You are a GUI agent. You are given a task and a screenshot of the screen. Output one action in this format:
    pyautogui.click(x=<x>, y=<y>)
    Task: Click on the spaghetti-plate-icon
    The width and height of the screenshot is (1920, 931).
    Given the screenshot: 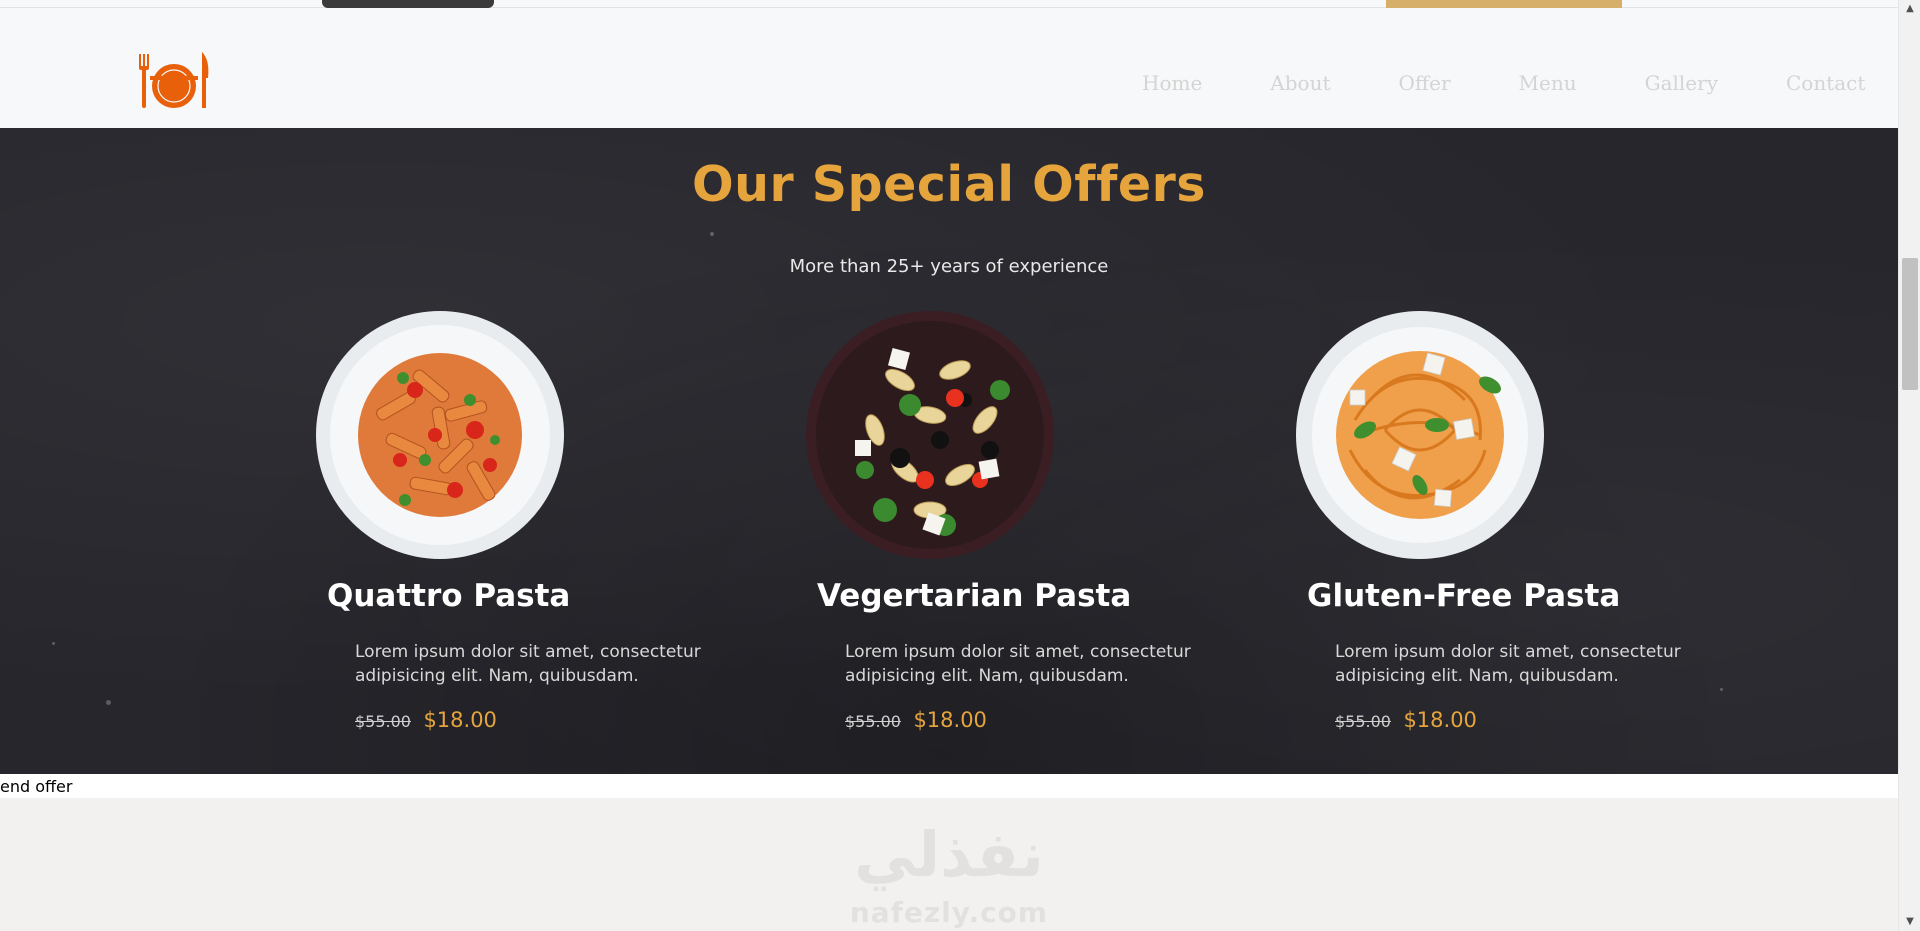 What is the action you would take?
    pyautogui.click(x=1420, y=435)
    